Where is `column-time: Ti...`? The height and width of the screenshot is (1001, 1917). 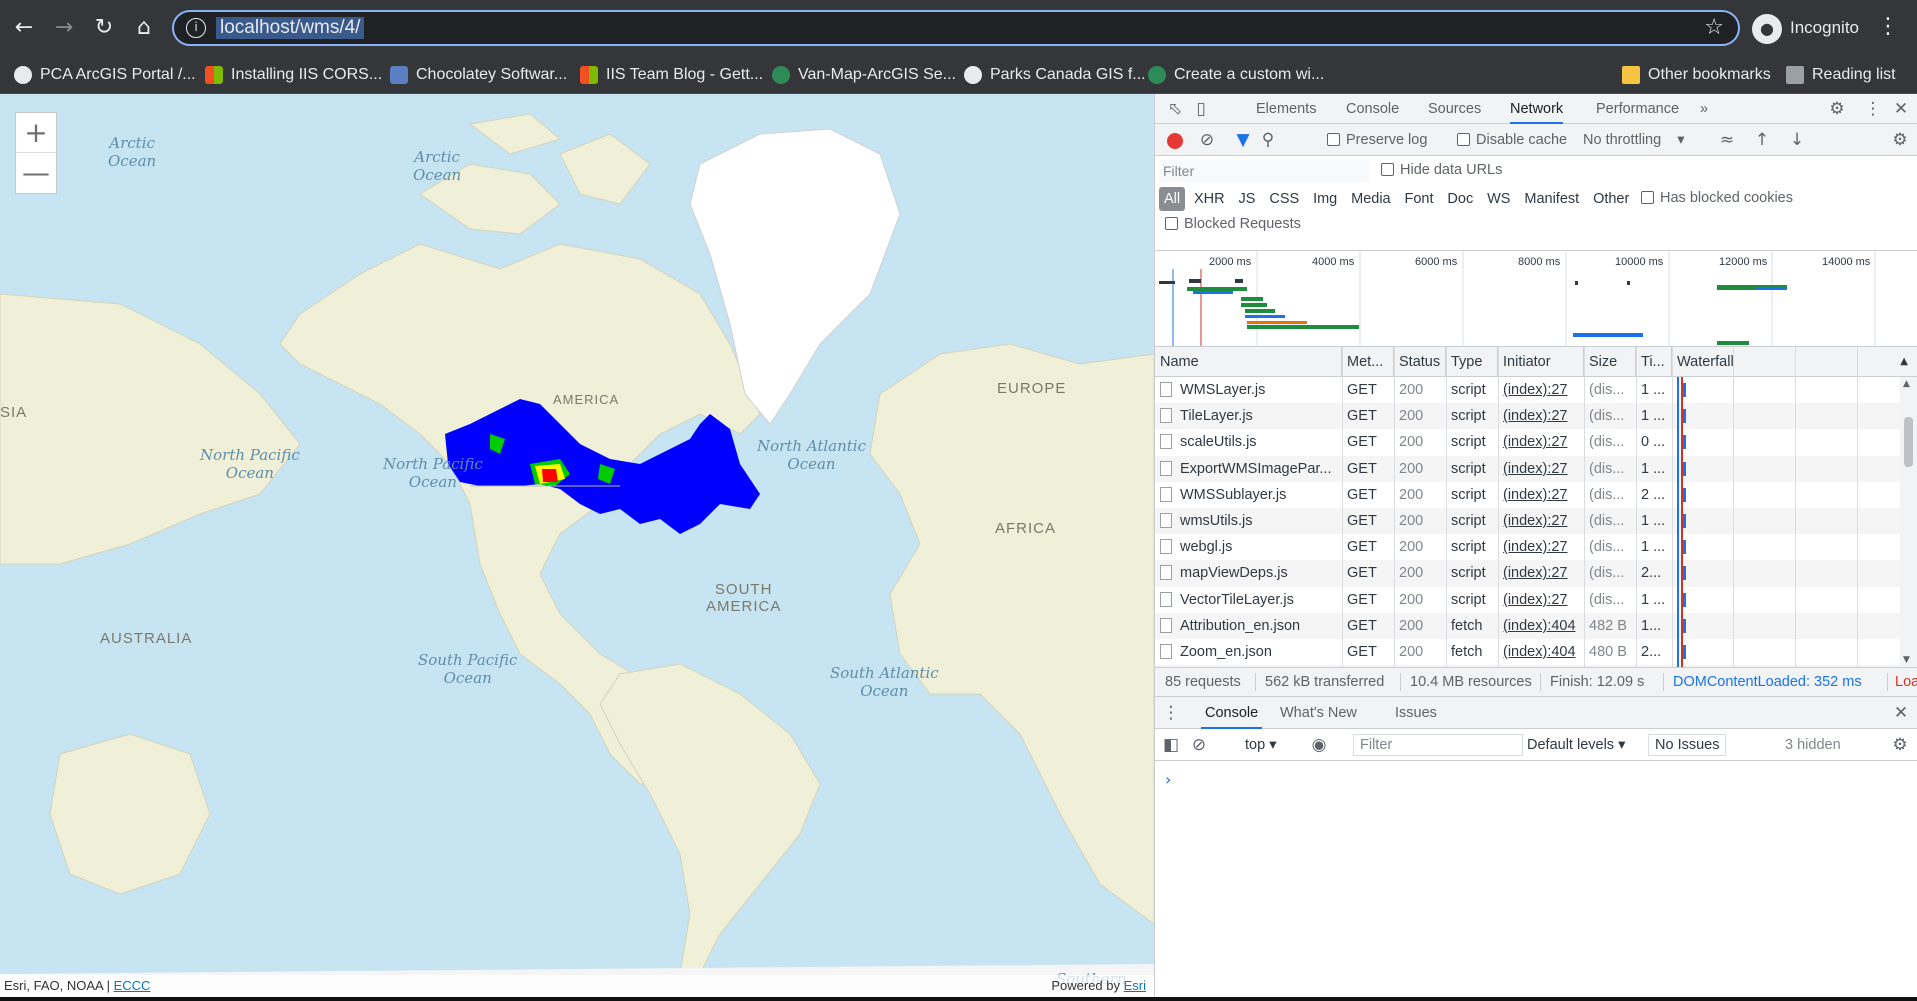
column-time: Ti... is located at coordinates (1654, 362).